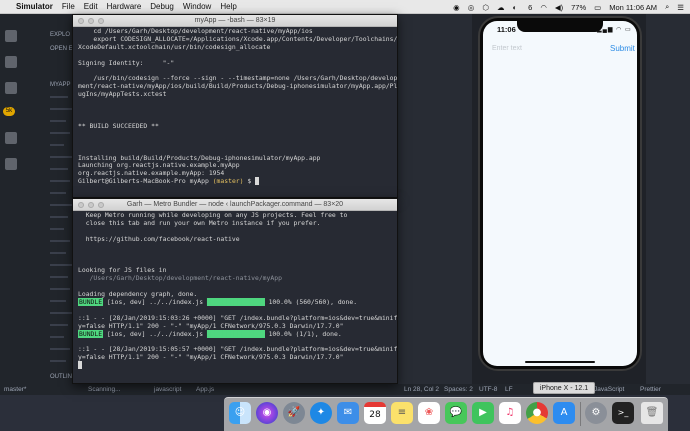 The image size is (690, 431). What do you see at coordinates (633, 7) in the screenshot?
I see `menubar-clock: Mon 11:06 AM` at bounding box center [633, 7].